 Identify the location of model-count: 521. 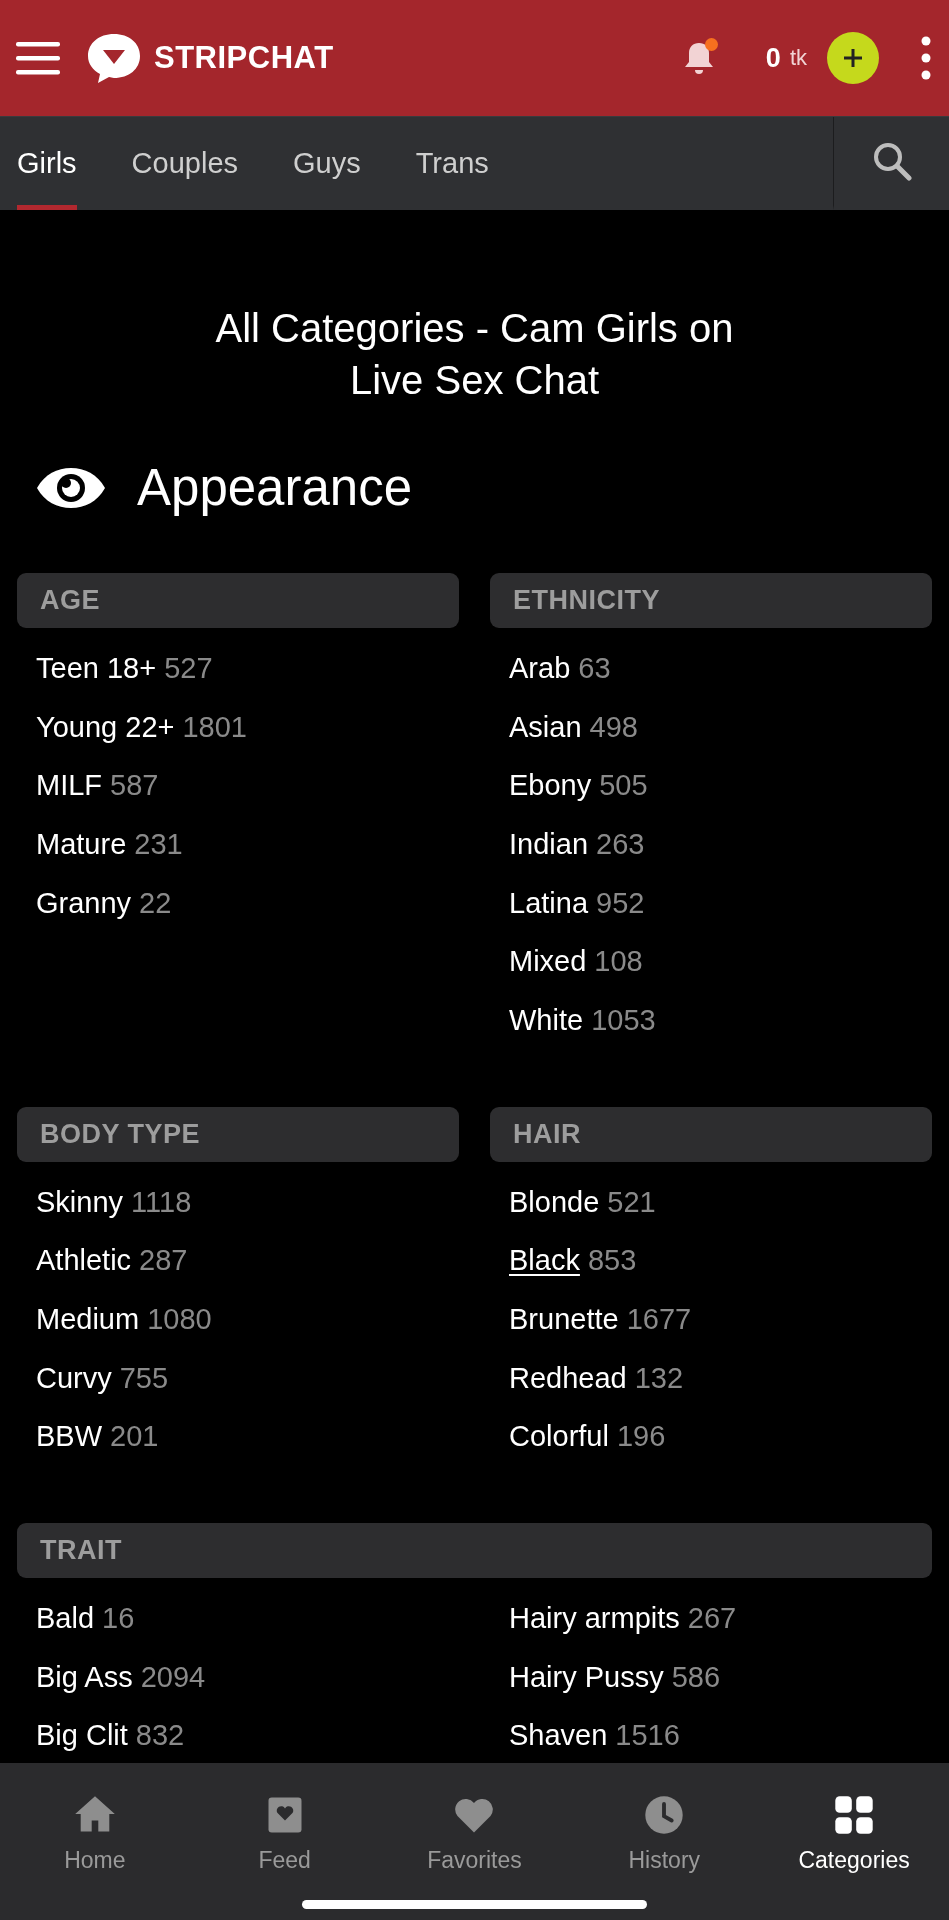
(631, 1202).